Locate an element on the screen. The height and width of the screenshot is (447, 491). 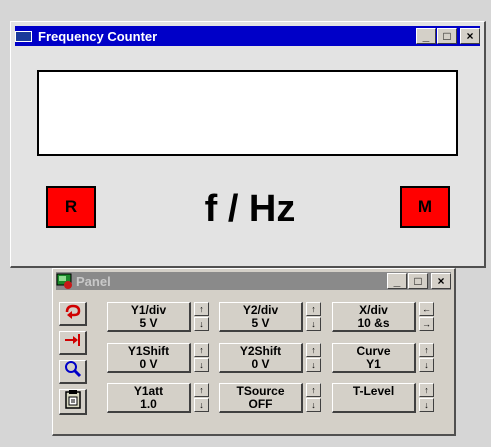
window-title: Frequency Counter is located at coordinates (98, 36).